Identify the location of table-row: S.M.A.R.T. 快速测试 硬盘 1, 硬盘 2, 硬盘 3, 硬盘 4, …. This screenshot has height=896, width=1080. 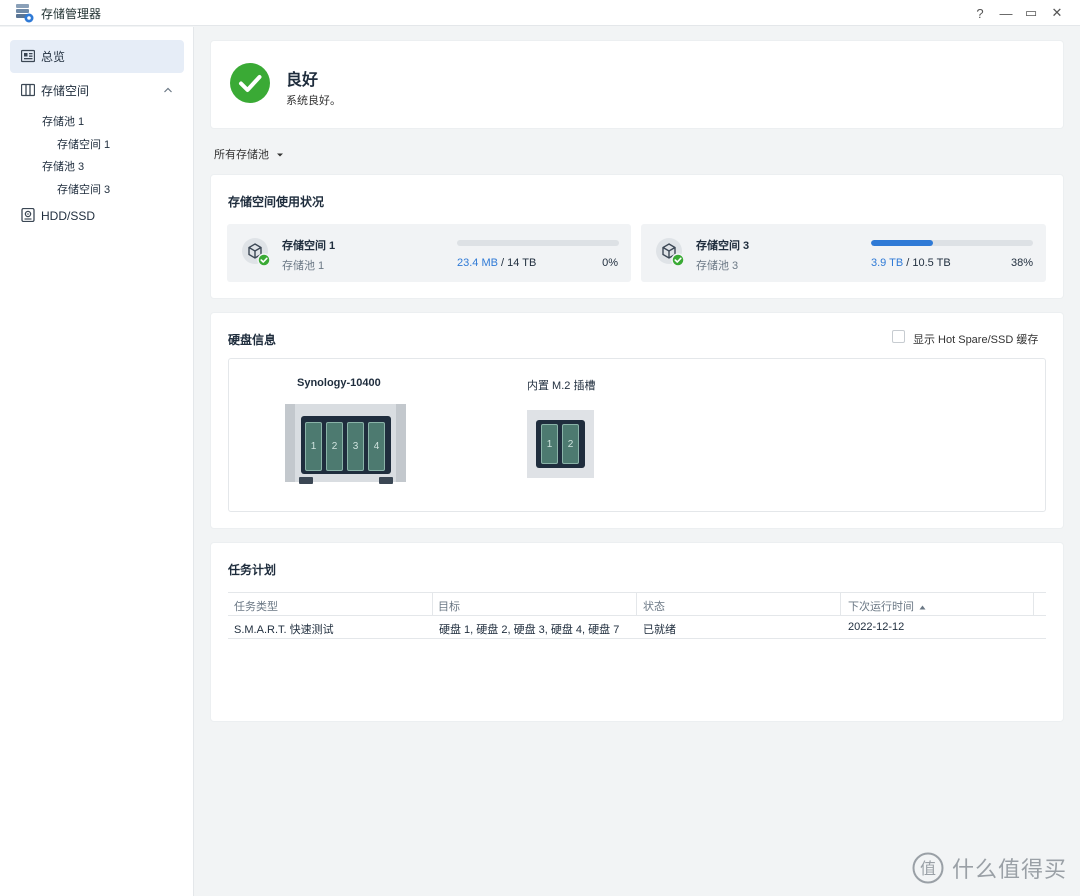
(637, 627).